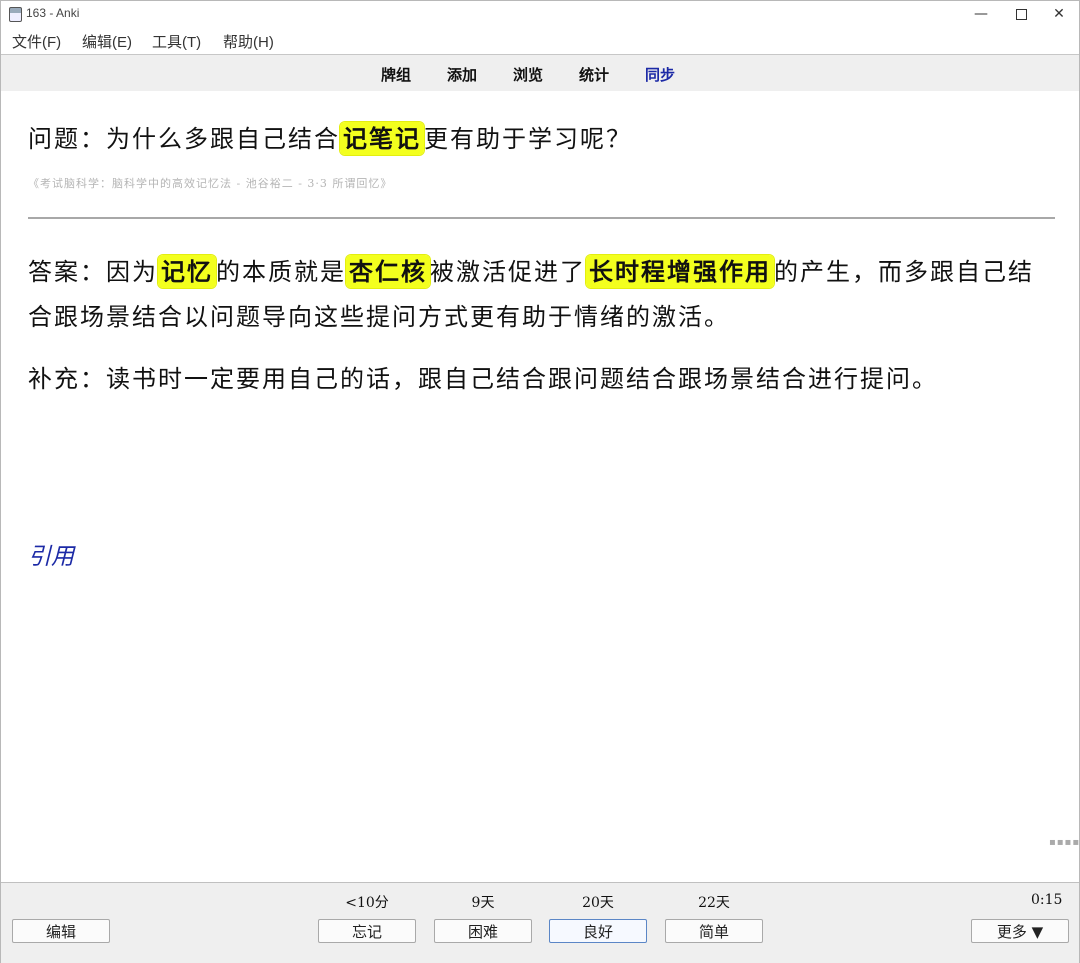  Describe the element at coordinates (680, 271) in the screenshot. I see `answer-highlight-ltp: 长时程增强作用` at that location.